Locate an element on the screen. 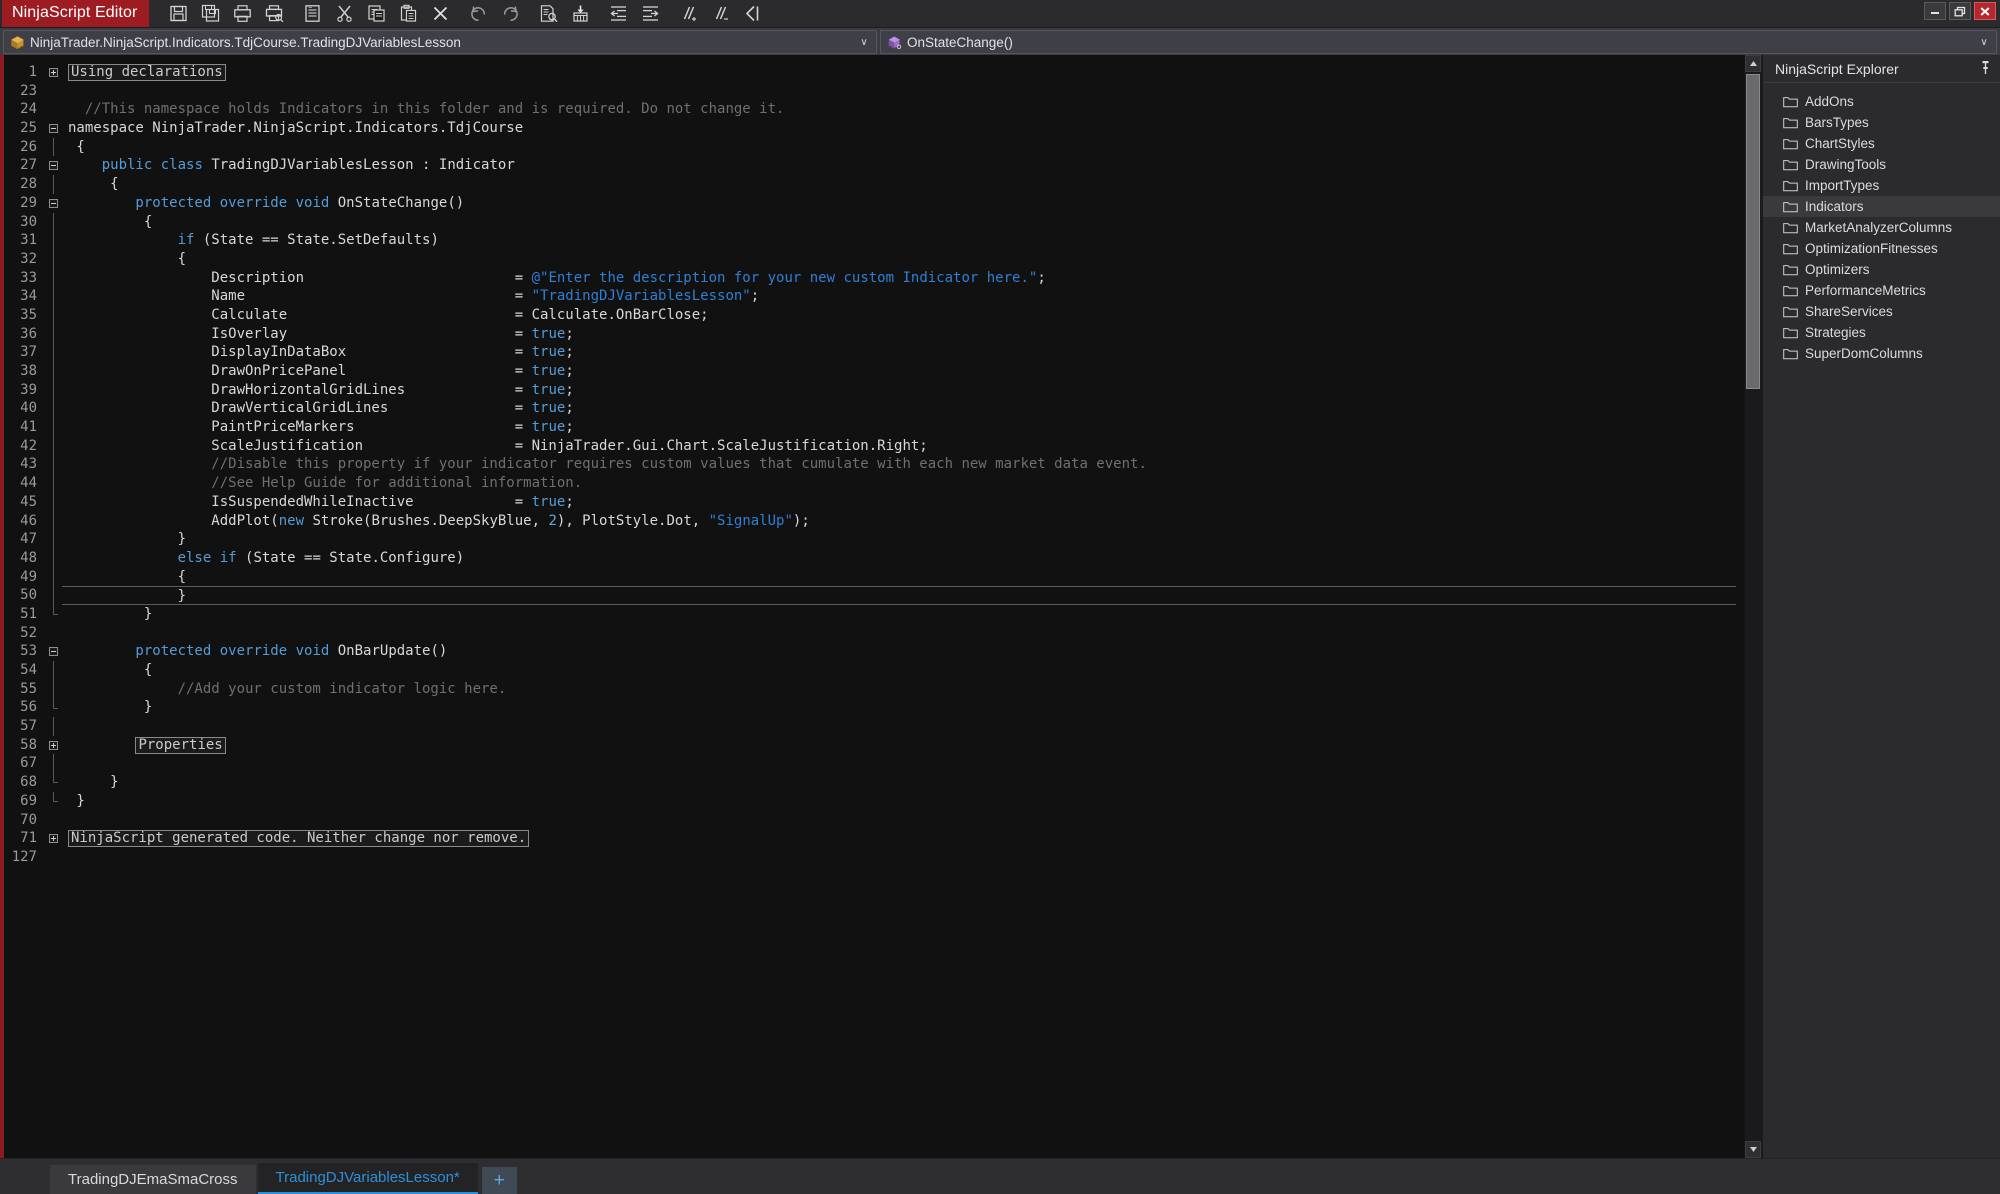 The image size is (2000, 1194). explorer-item-chartstyles: ChartStyles is located at coordinates (1881, 143).